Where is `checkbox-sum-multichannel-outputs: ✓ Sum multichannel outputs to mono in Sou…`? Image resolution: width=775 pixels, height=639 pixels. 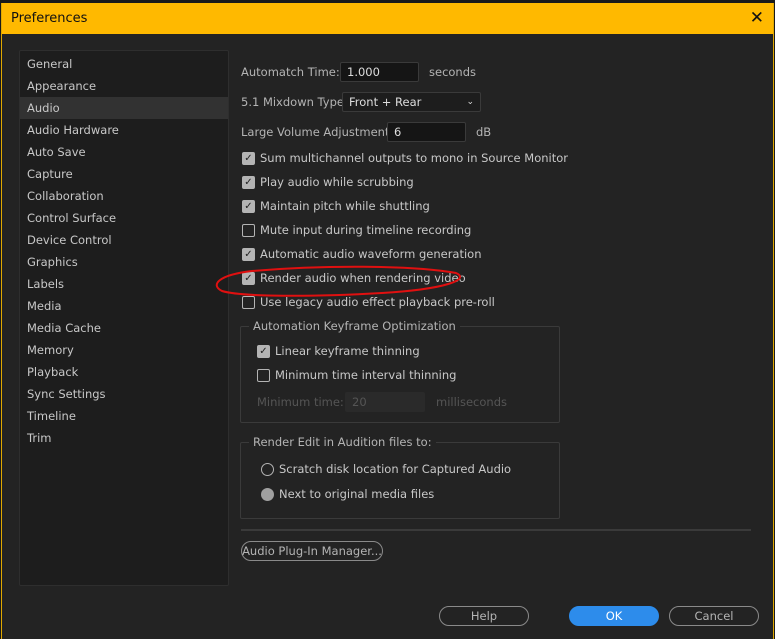 checkbox-sum-multichannel-outputs: ✓ Sum multichannel outputs to mono in Sou… is located at coordinates (405, 158).